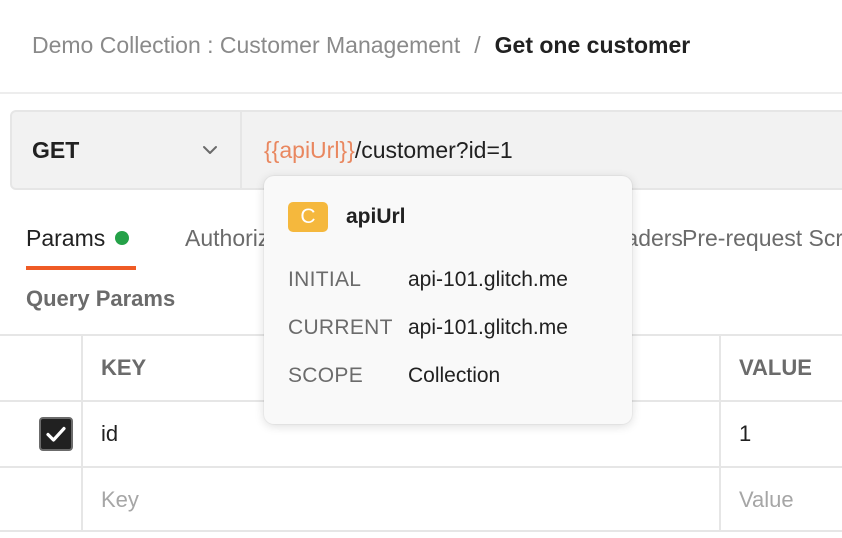  I want to click on current-value: api-101.glitch.me, so click(488, 327).